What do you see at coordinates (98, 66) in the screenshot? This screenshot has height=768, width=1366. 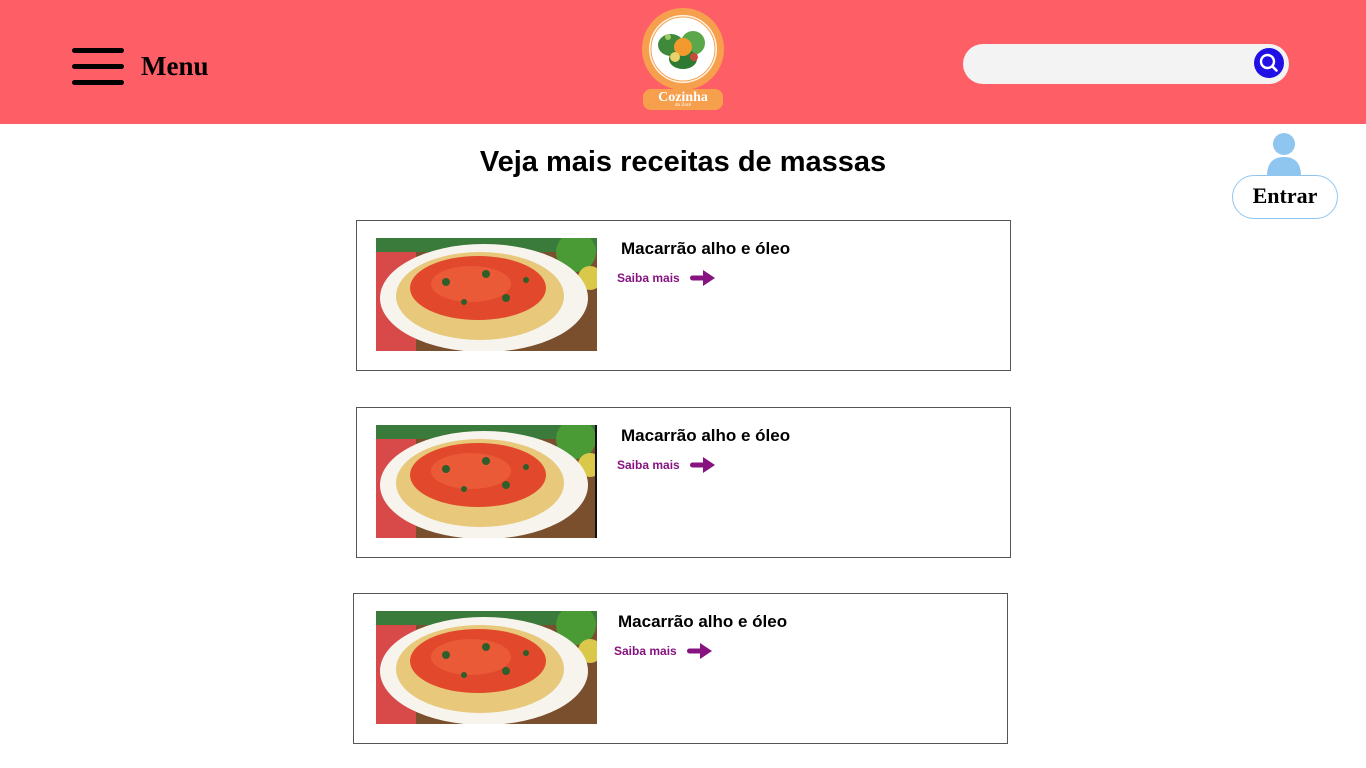 I see `hamburger-menu-icon` at bounding box center [98, 66].